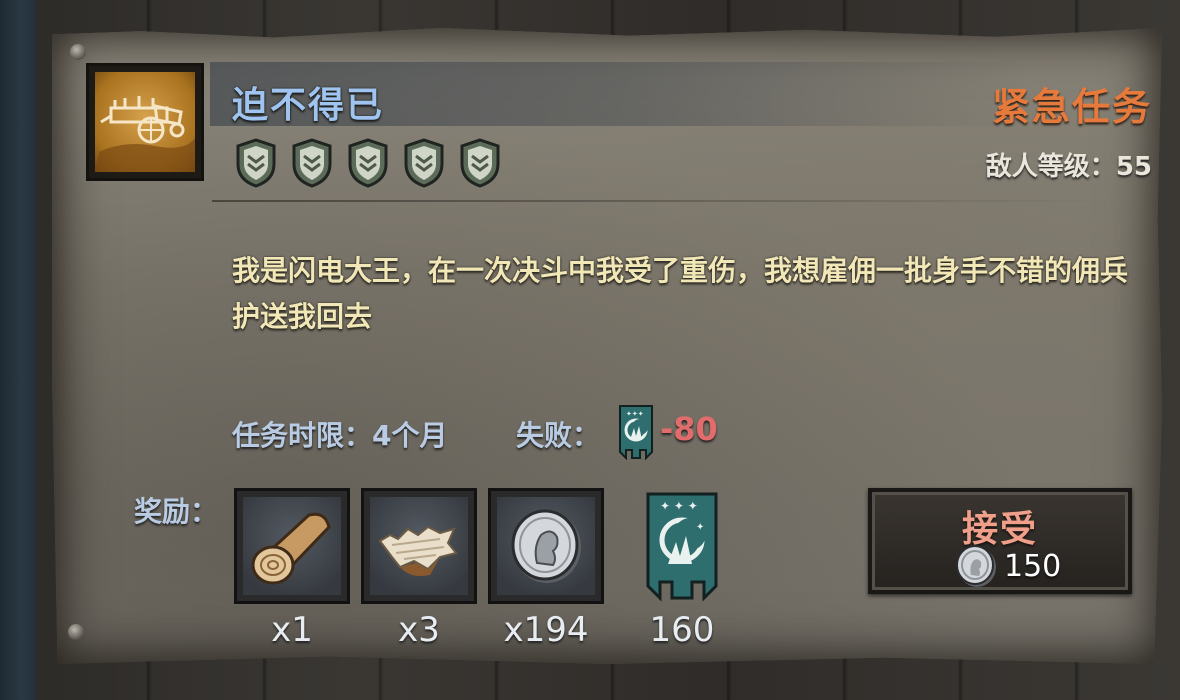 The width and height of the screenshot is (1180, 700). I want to click on deadline-value: 4个月, so click(410, 435).